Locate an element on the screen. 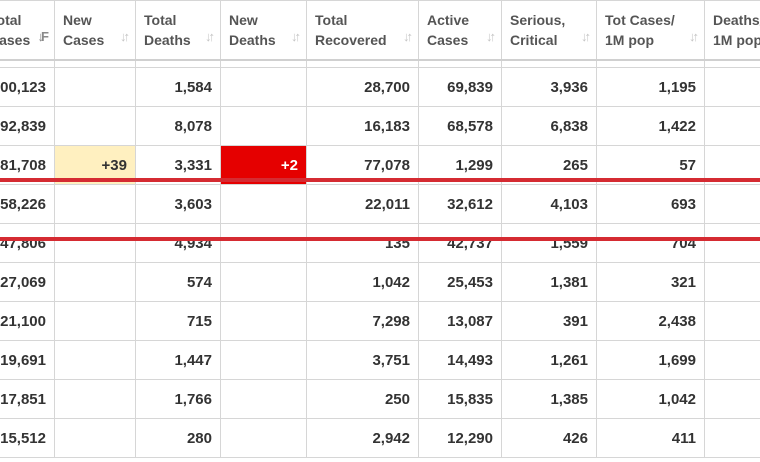  table-row: 27,069 574 1,042 25,453 1,381 321 is located at coordinates (380, 282).